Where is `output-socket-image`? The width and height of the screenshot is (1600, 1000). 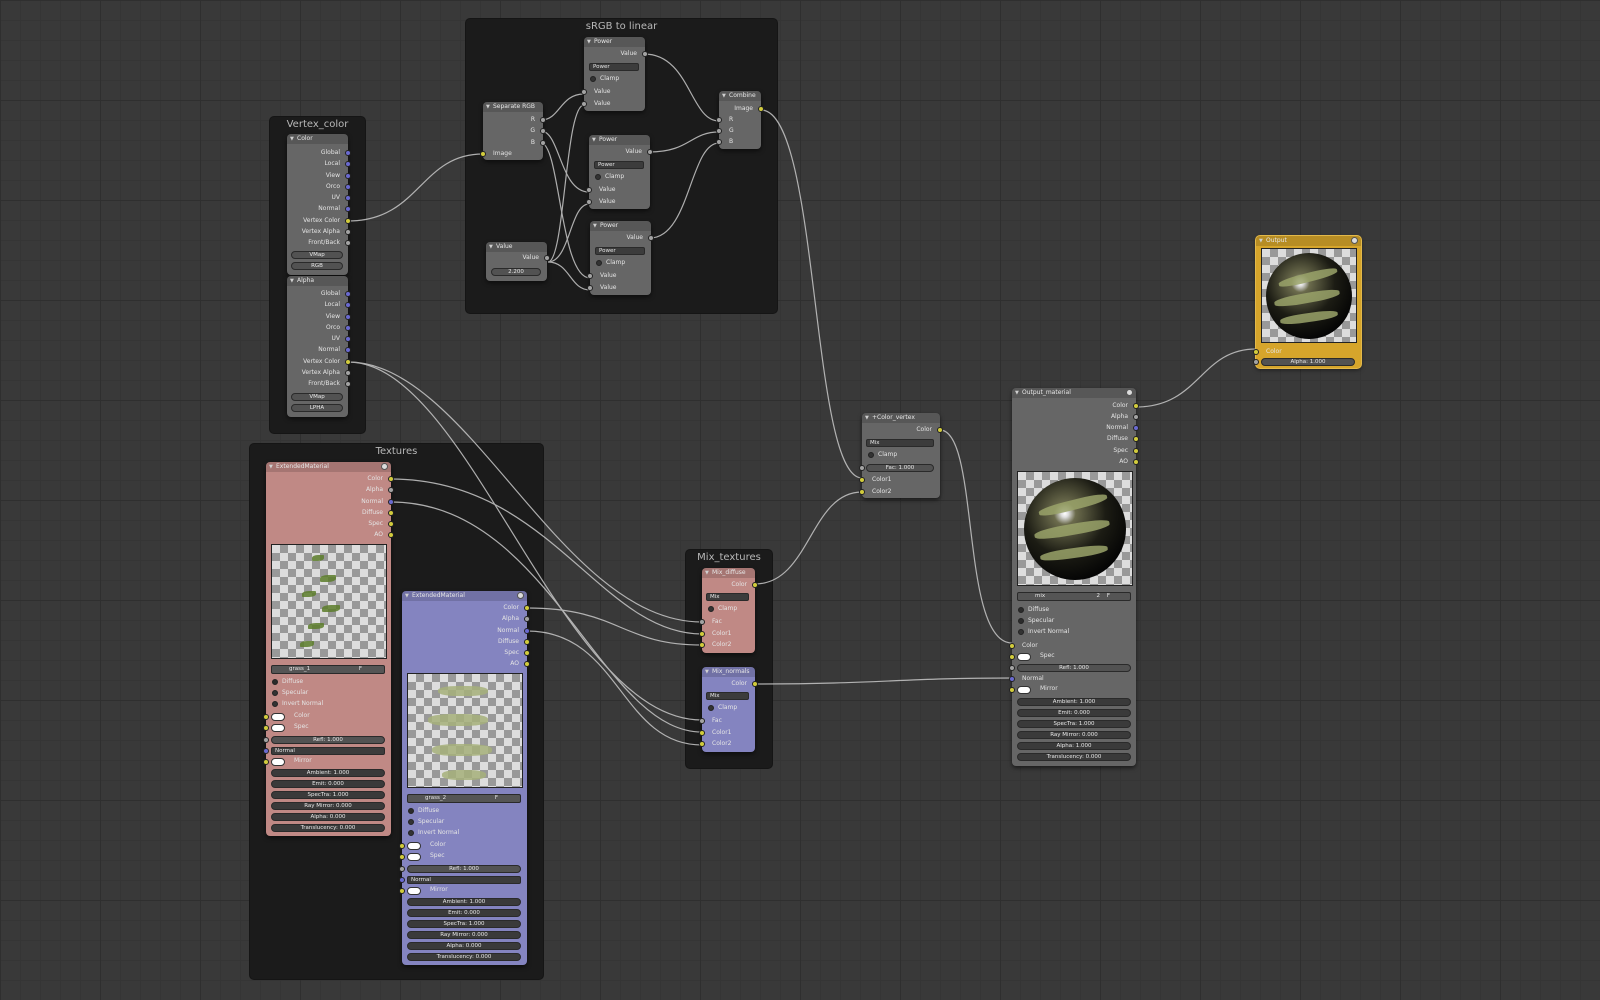 output-socket-image is located at coordinates (761, 109).